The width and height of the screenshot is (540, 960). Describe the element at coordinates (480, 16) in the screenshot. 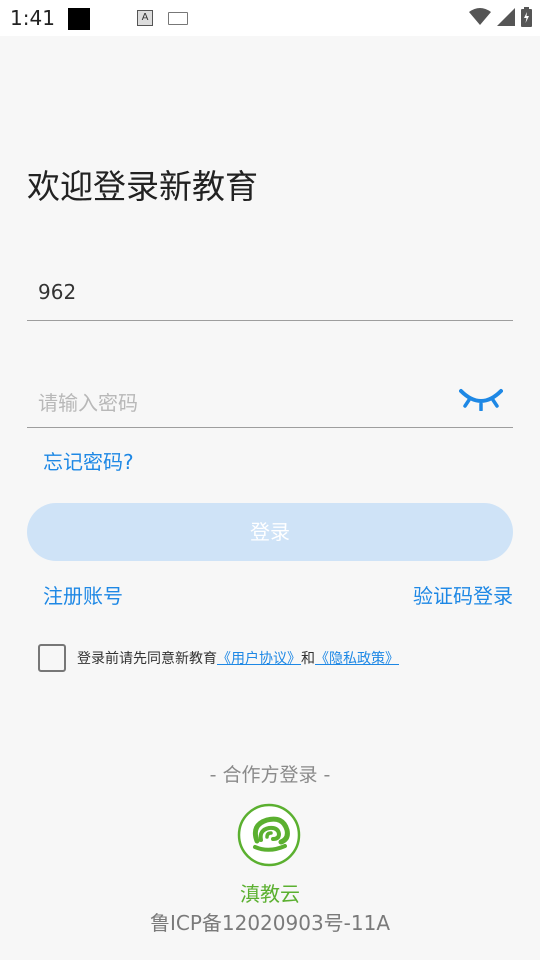

I see `wifi-icon` at that location.